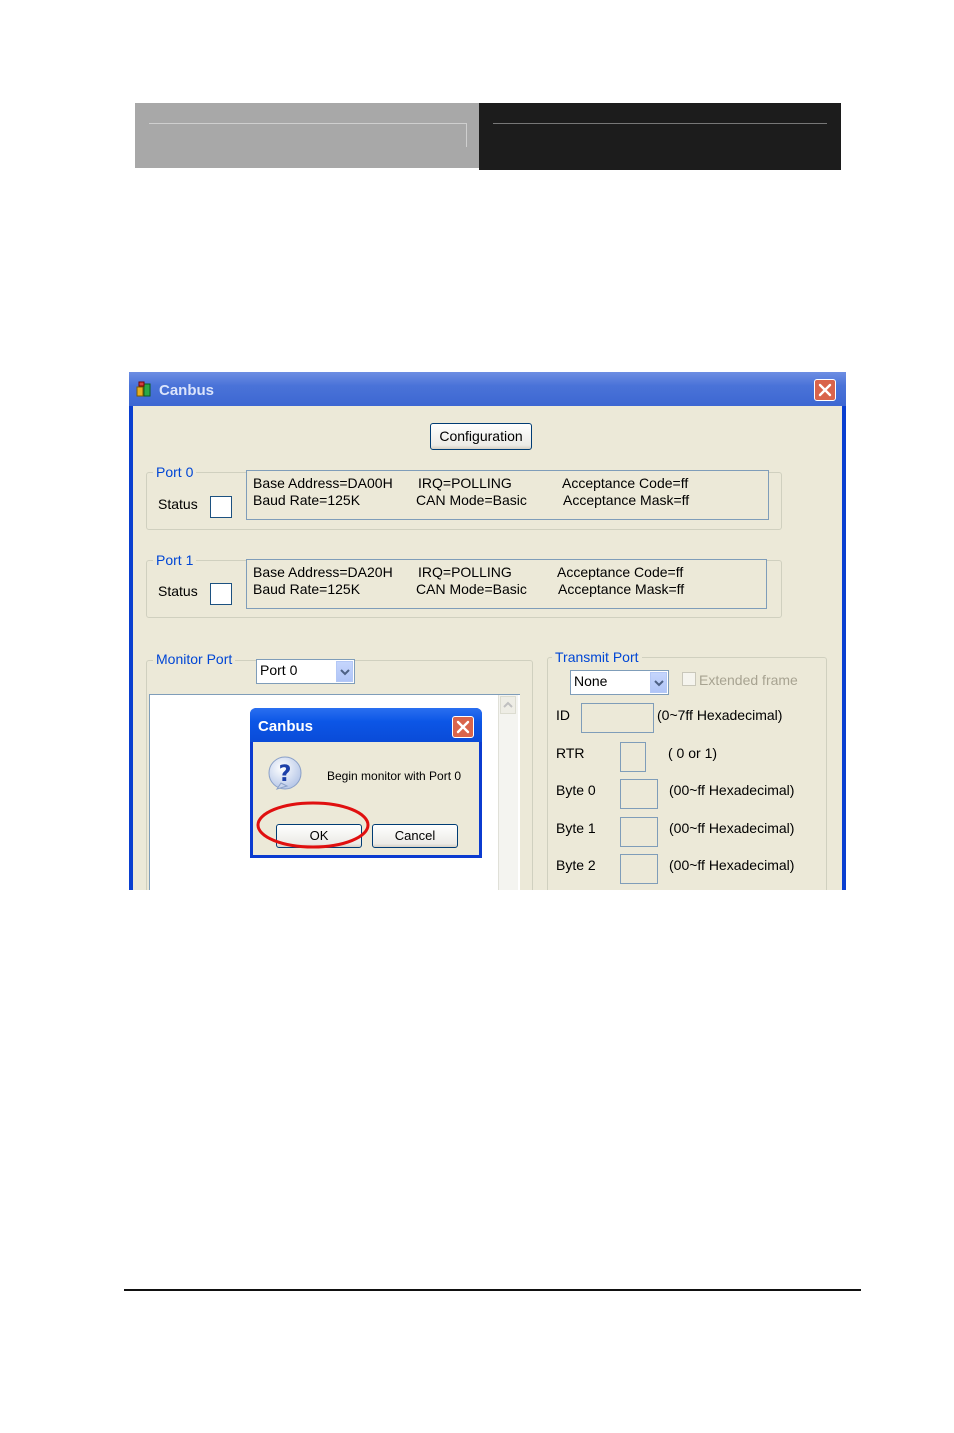 The height and width of the screenshot is (1433, 954). I want to click on port1-acceptance-code: Acceptance Code=ff, so click(620, 572).